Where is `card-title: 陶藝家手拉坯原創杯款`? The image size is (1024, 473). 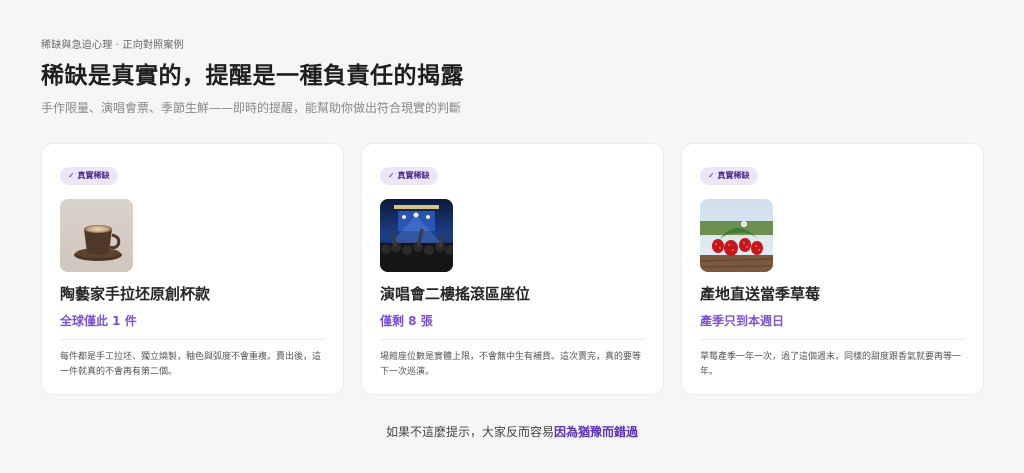 card-title: 陶藝家手拉坯原創杯款 is located at coordinates (135, 294).